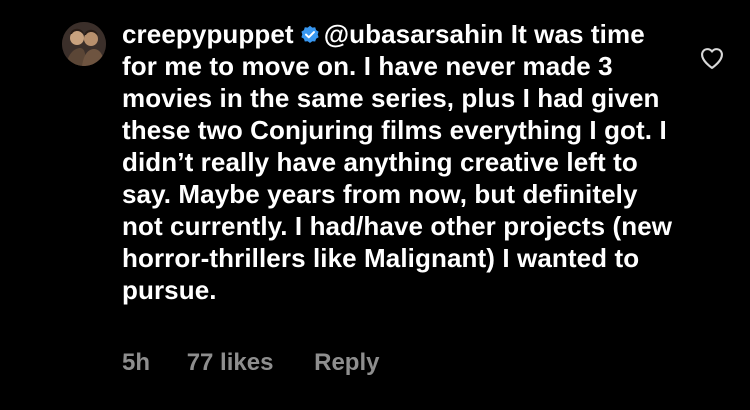  What do you see at coordinates (310, 34) in the screenshot?
I see `verified-badge-icon` at bounding box center [310, 34].